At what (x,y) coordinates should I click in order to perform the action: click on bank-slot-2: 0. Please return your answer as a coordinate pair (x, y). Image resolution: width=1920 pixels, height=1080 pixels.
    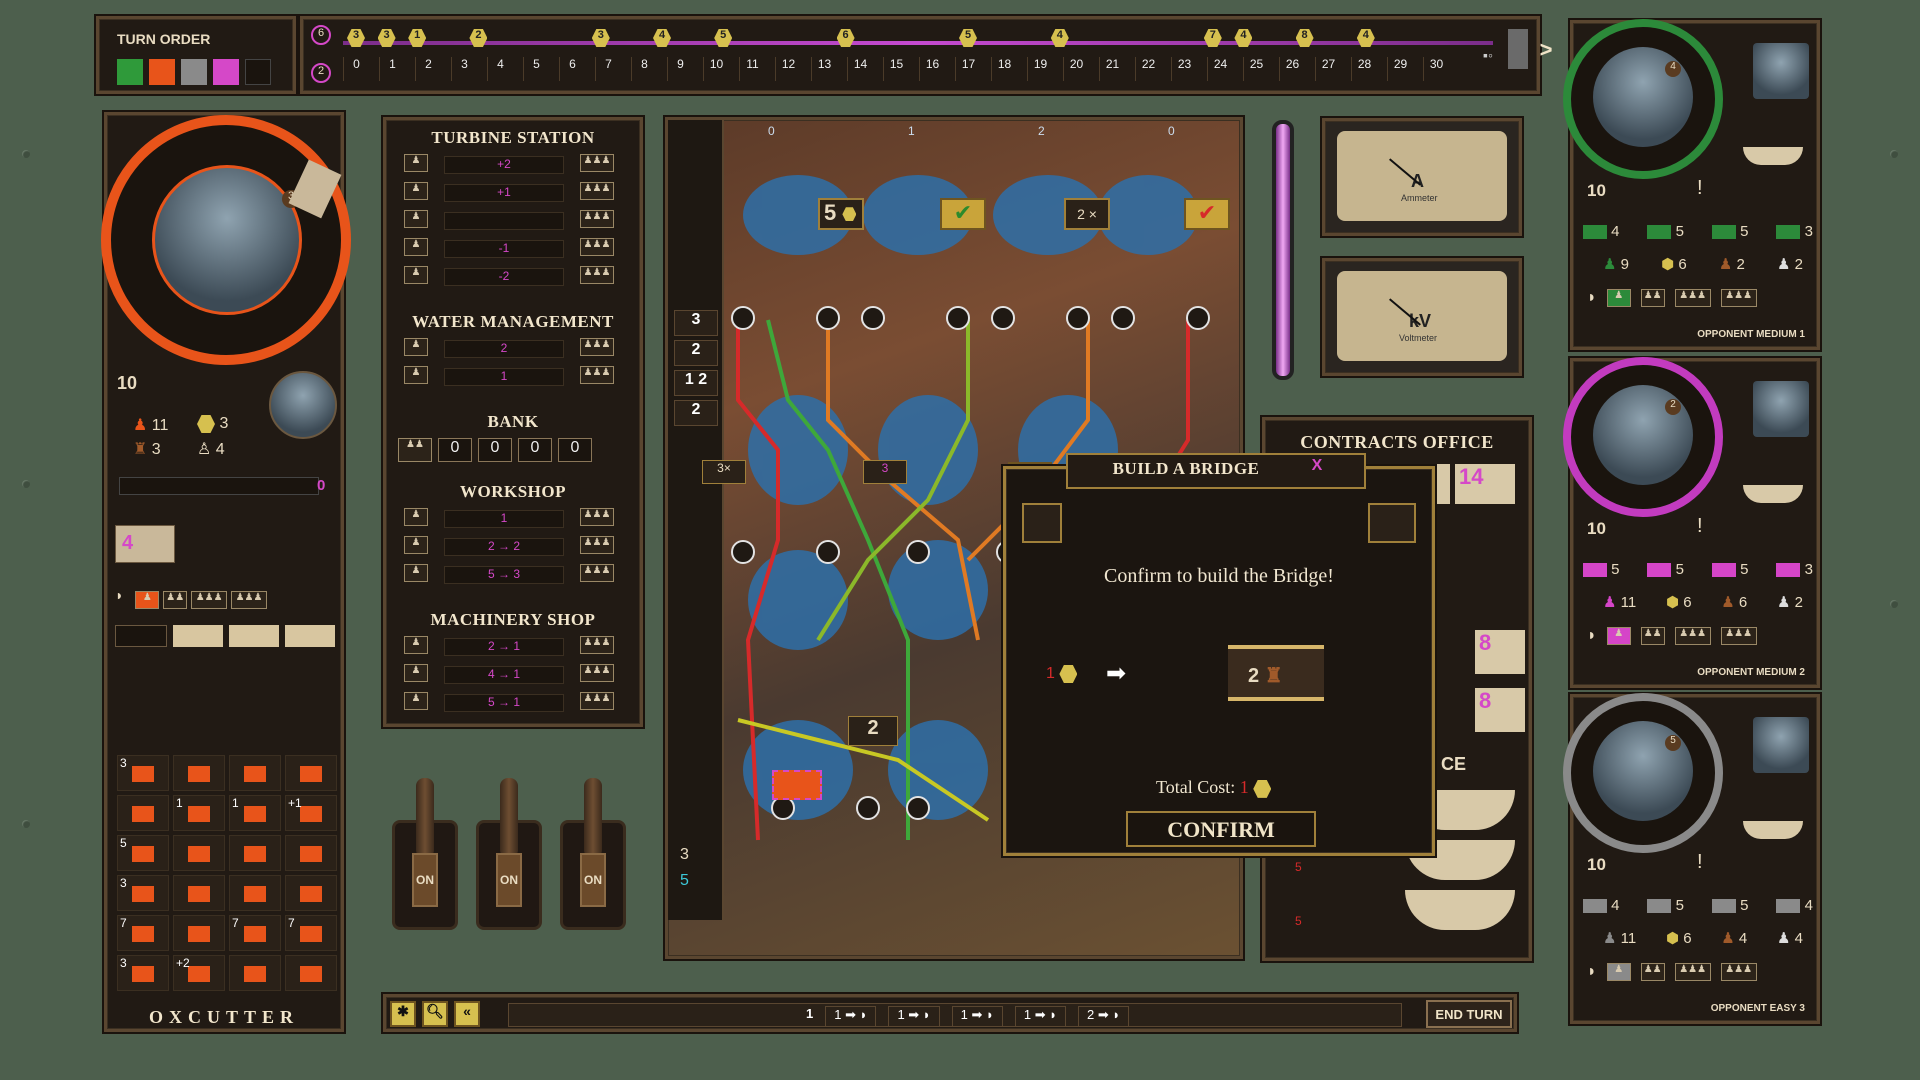
    Looking at the image, I should click on (495, 450).